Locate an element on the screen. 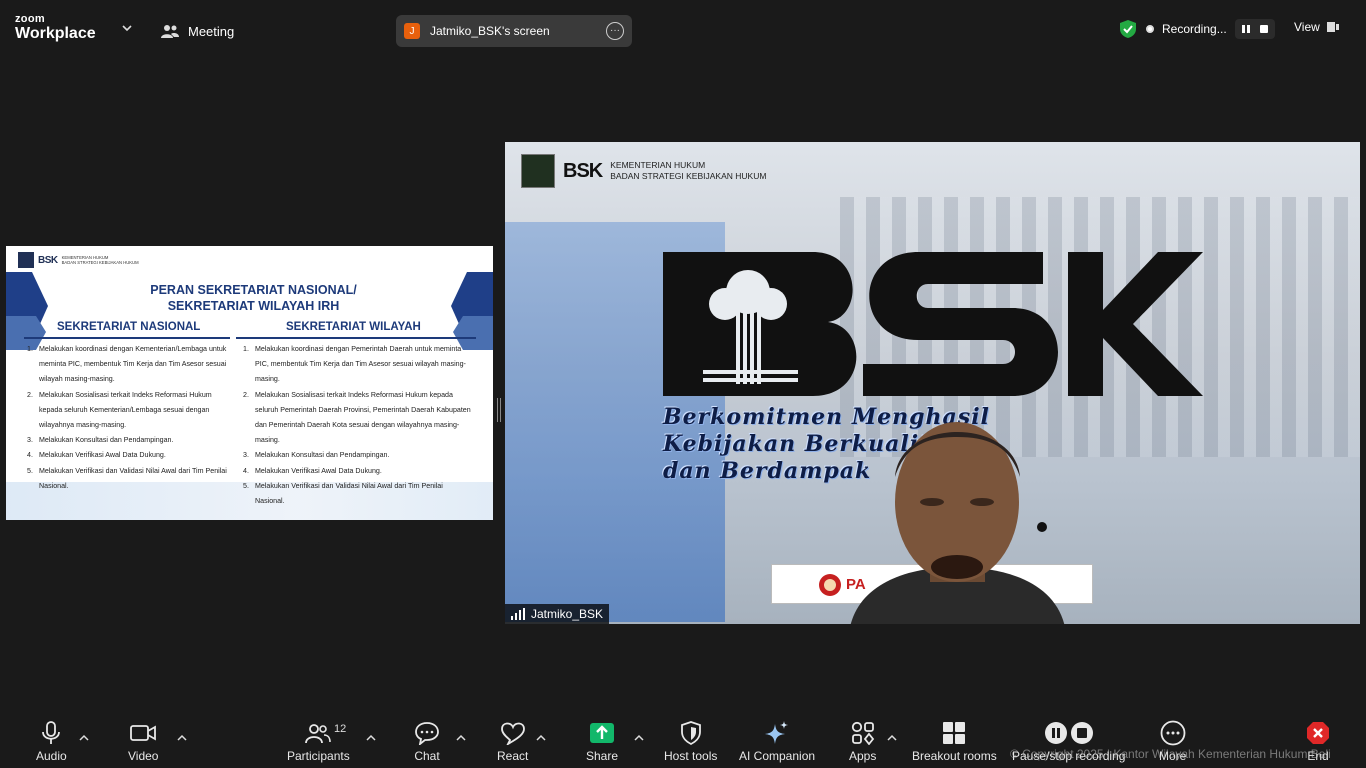 This screenshot has width=1366, height=768. shield-icon is located at coordinates (690, 733).